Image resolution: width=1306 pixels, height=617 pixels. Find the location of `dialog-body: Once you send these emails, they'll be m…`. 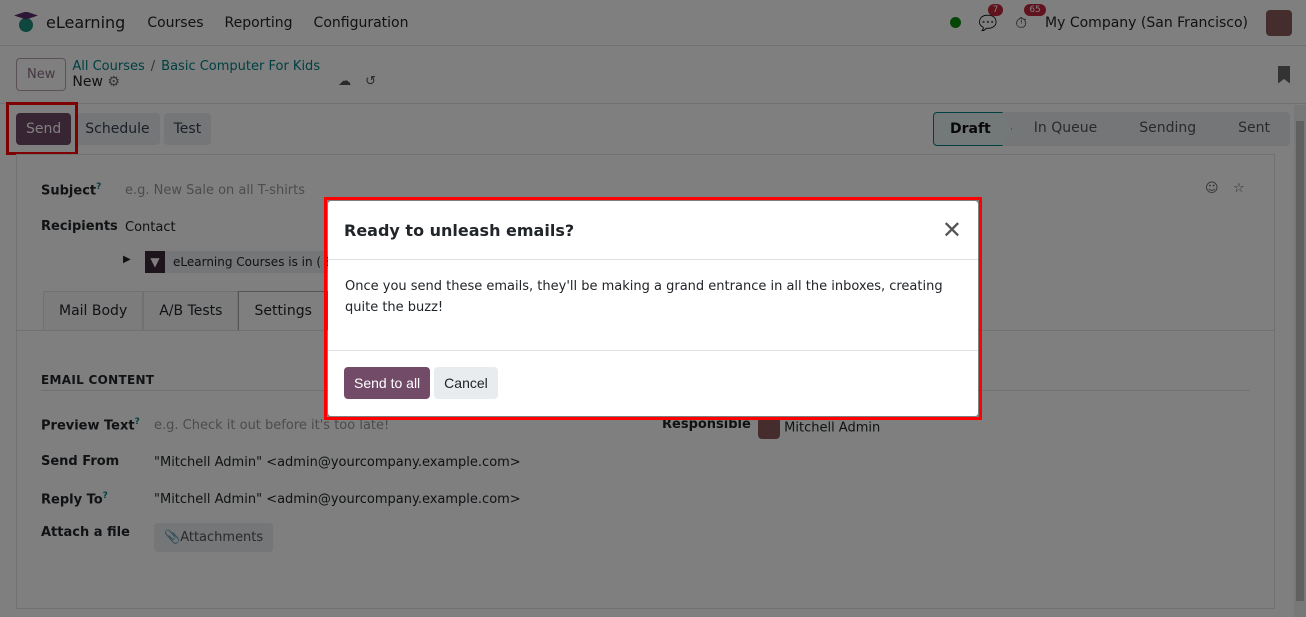

dialog-body: Once you send these emails, they'll be m… is located at coordinates (653, 305).